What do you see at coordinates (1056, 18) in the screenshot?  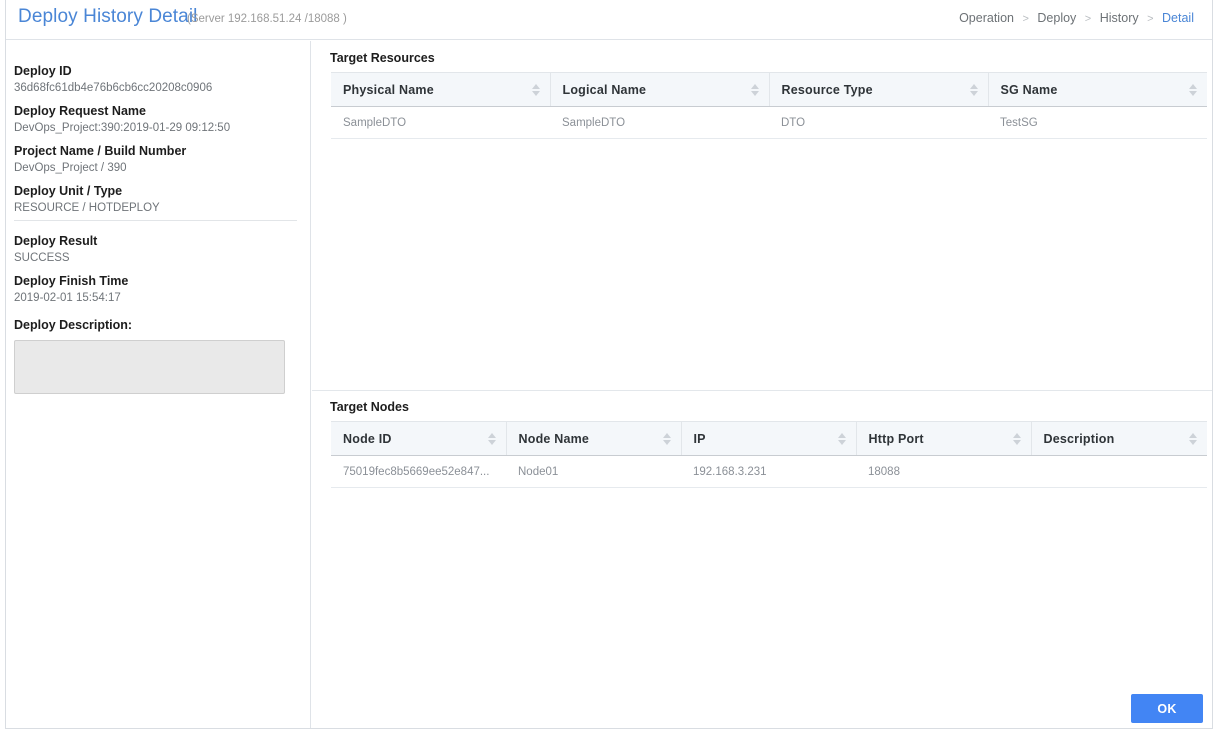 I see `breadcrumb-item-deploy: Deploy` at bounding box center [1056, 18].